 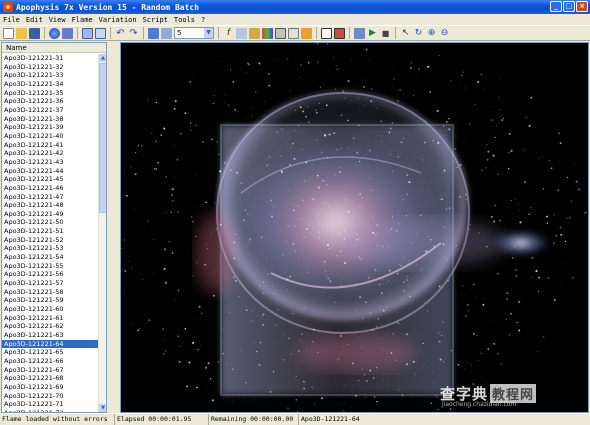 What do you see at coordinates (50, 300) in the screenshot?
I see `list-item: Apo3D-121221-59` at bounding box center [50, 300].